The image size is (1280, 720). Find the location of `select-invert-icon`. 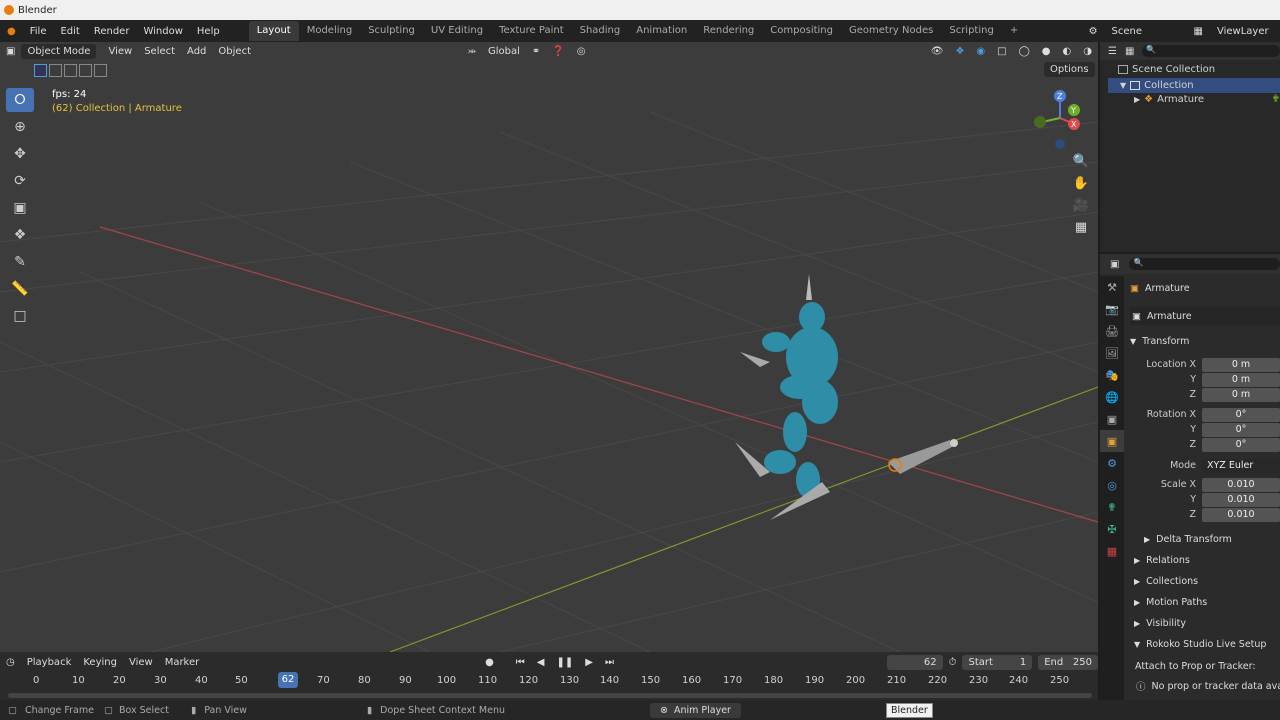

select-invert-icon is located at coordinates (85, 70).